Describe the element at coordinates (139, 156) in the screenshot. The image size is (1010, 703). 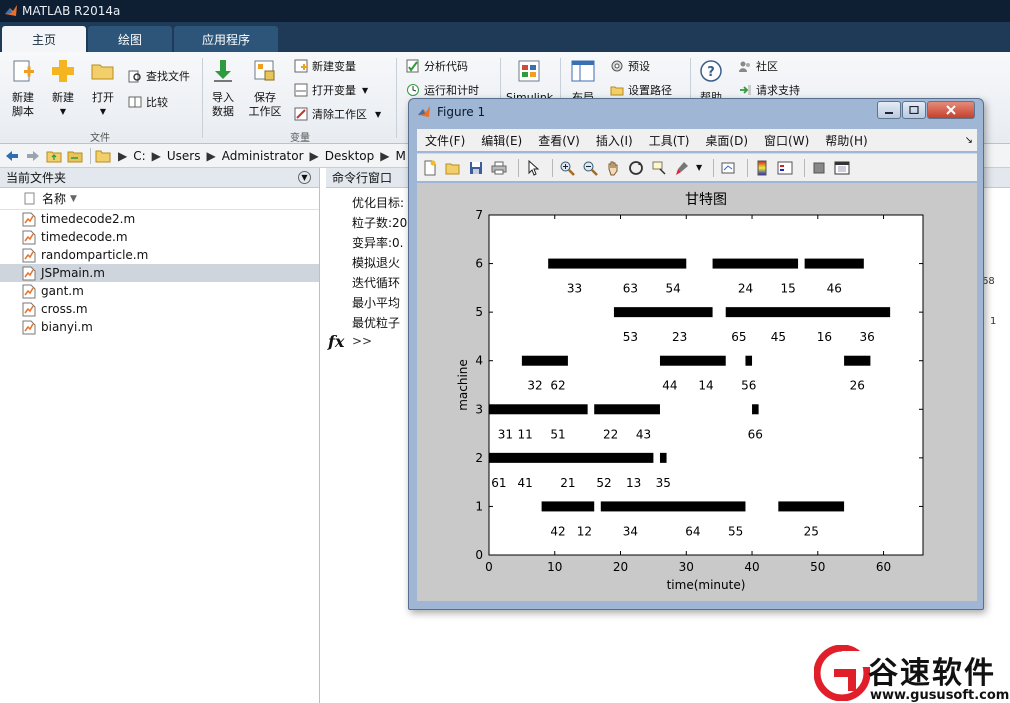
I see `breadcrumb-item: C:` at that location.